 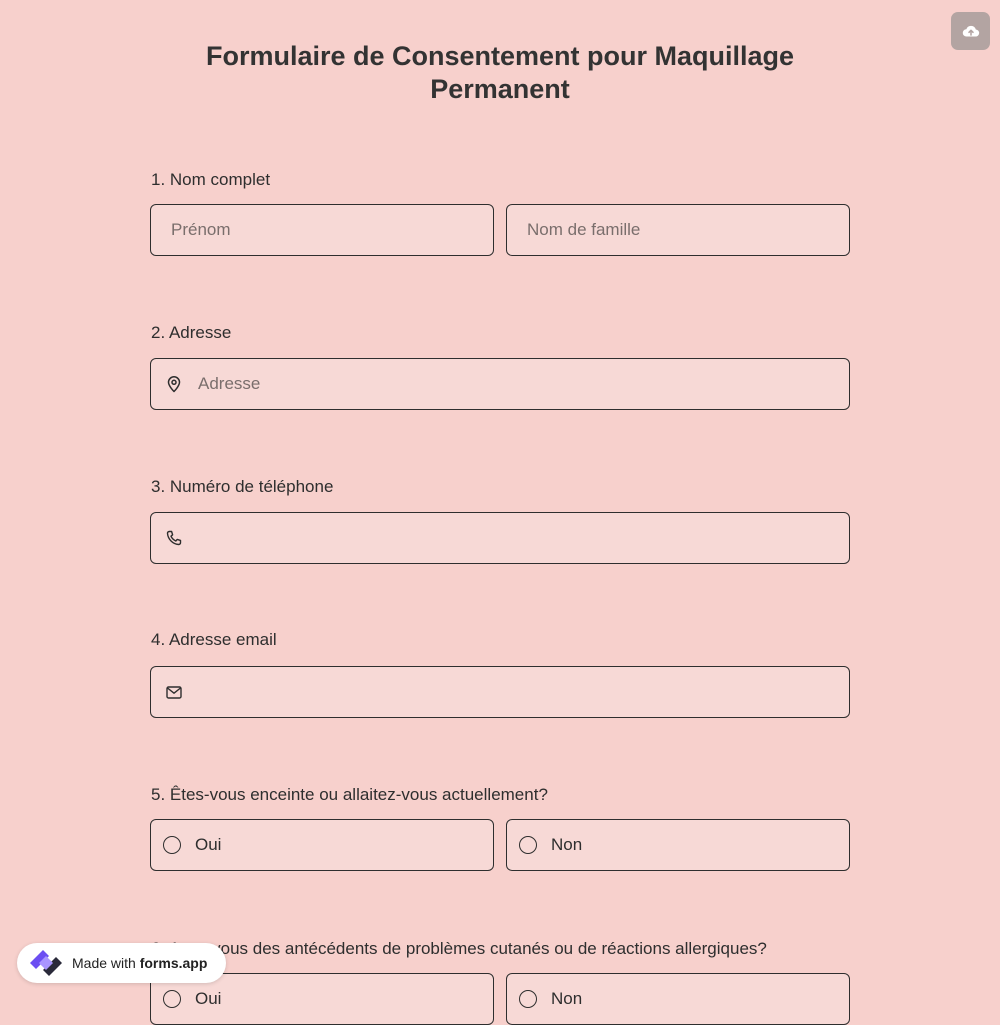 I want to click on email-field, so click(x=500, y=692).